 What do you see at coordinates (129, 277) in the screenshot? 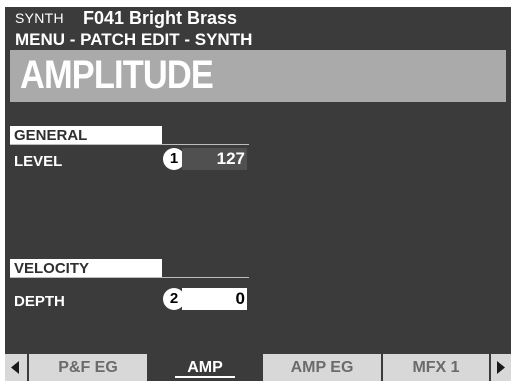
I see `section-velocity-divider` at bounding box center [129, 277].